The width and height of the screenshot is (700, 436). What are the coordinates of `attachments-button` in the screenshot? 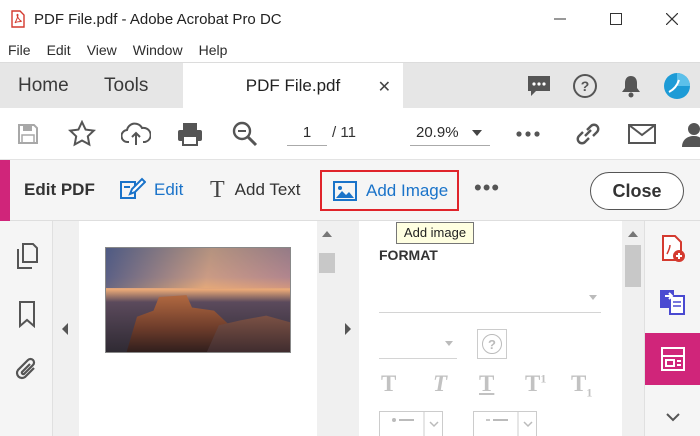 It's located at (27, 370).